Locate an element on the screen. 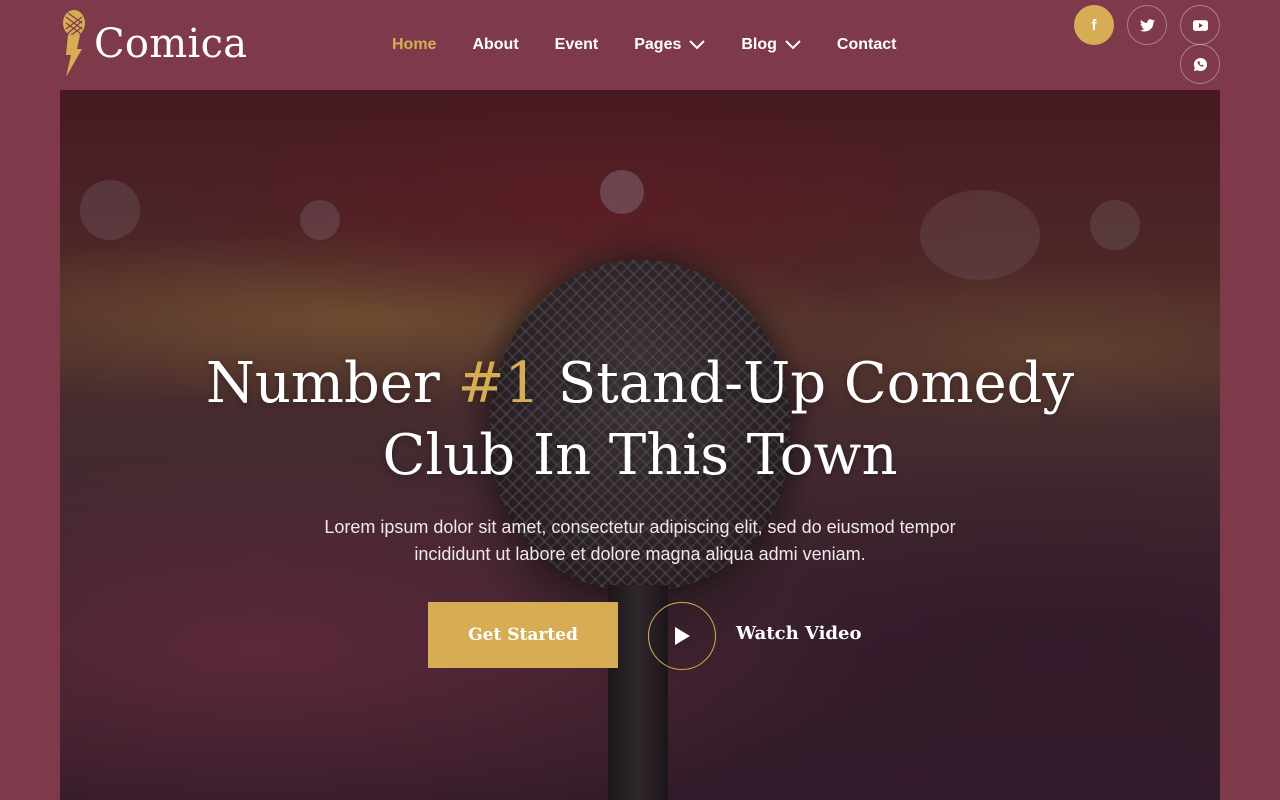 The width and height of the screenshot is (1280, 800). nav-item-contact: Contact is located at coordinates (867, 45).